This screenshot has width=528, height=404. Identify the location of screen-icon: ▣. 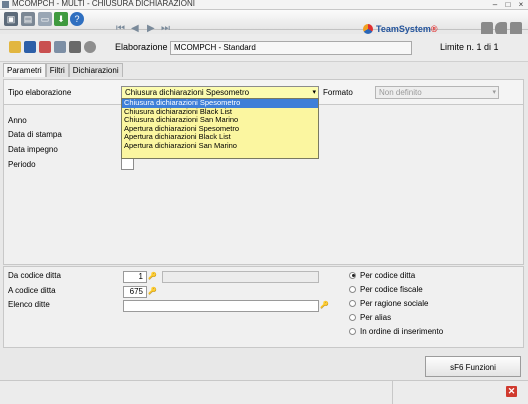
(11, 19).